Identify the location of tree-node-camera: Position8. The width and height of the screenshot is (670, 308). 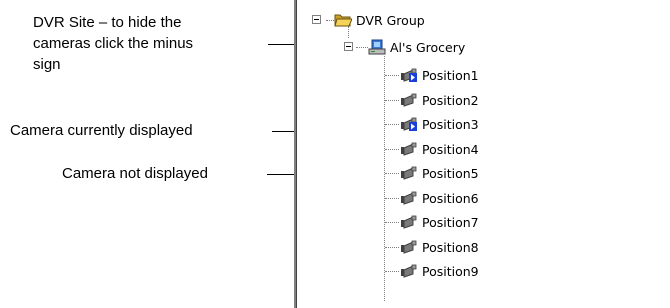
(439, 247).